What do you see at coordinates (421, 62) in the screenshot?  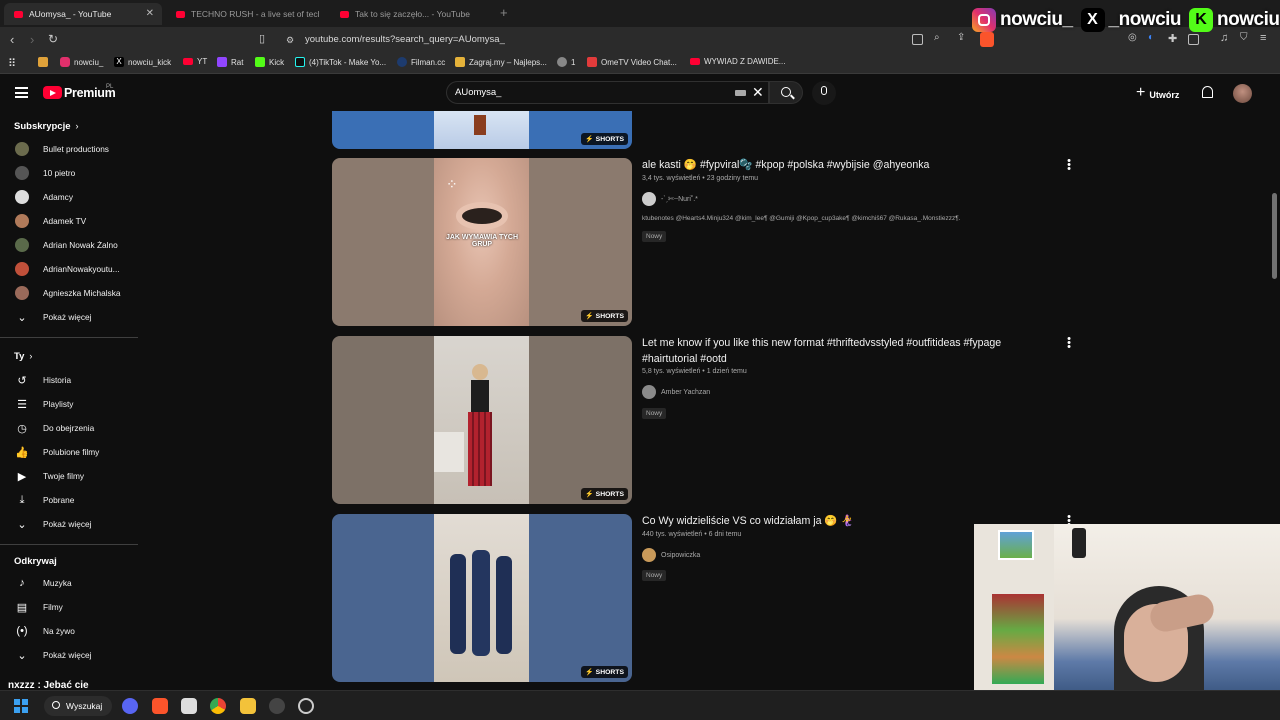 I see `bookmark-filman: Filman.cc` at bounding box center [421, 62].